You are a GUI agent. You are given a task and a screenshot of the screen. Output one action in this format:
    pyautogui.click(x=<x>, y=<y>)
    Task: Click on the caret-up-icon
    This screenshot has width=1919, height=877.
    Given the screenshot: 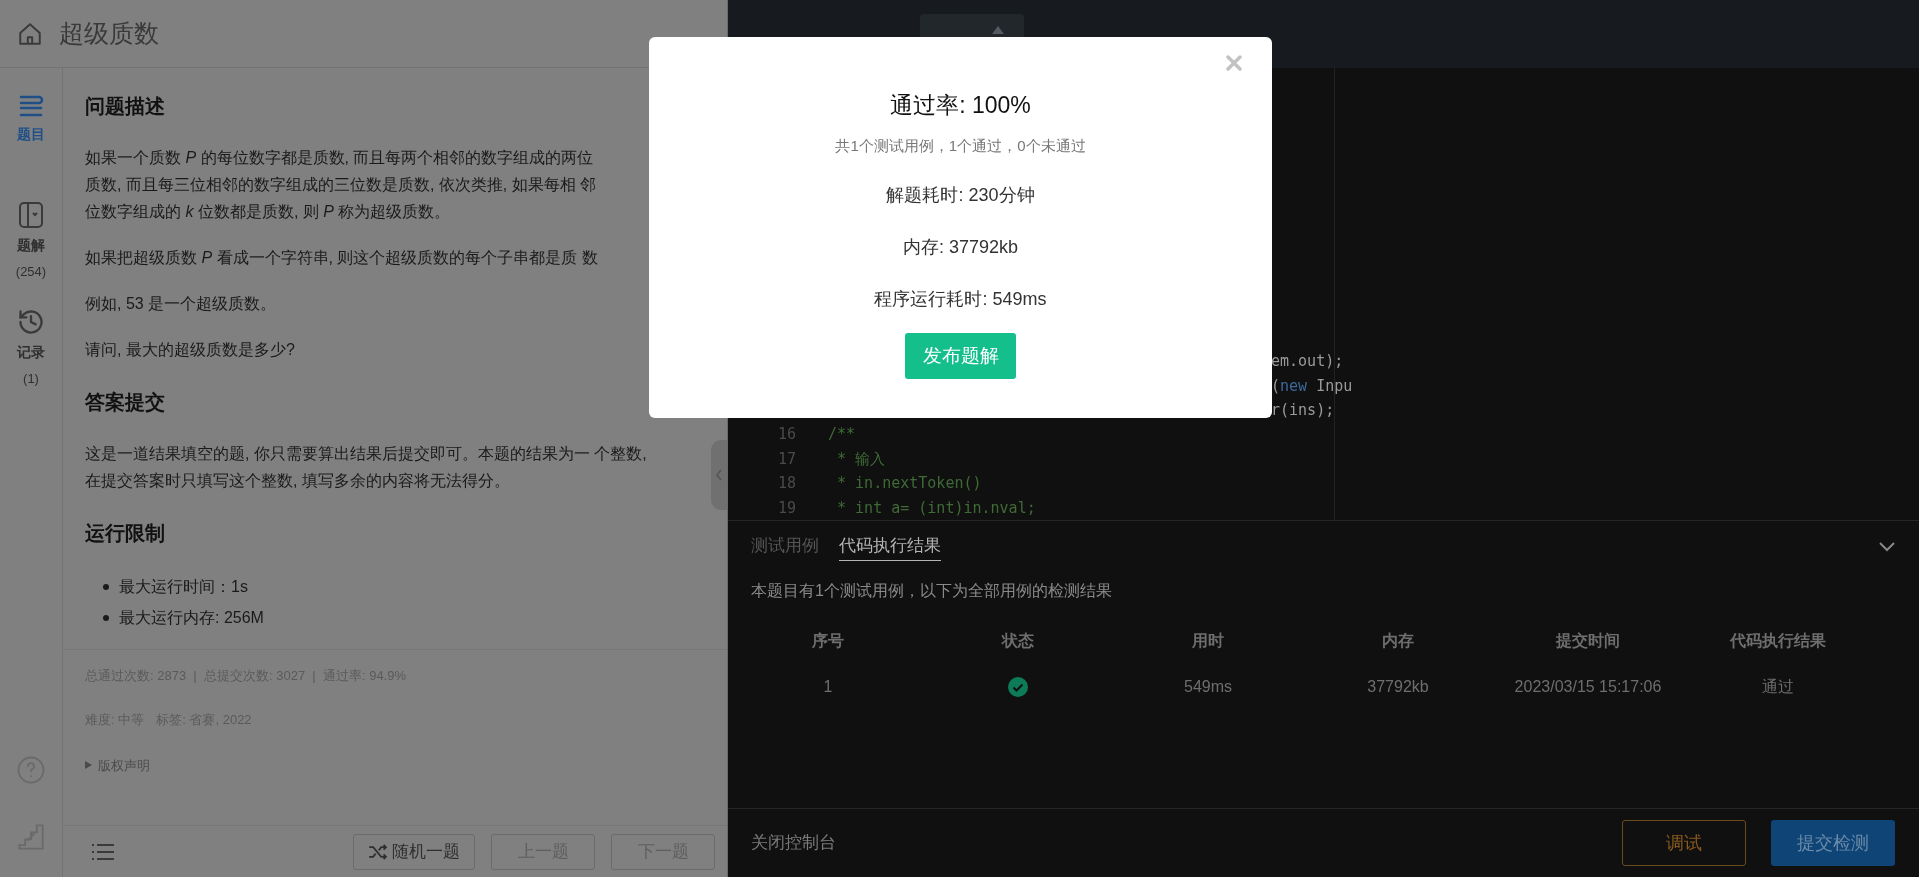 What is the action you would take?
    pyautogui.click(x=998, y=30)
    